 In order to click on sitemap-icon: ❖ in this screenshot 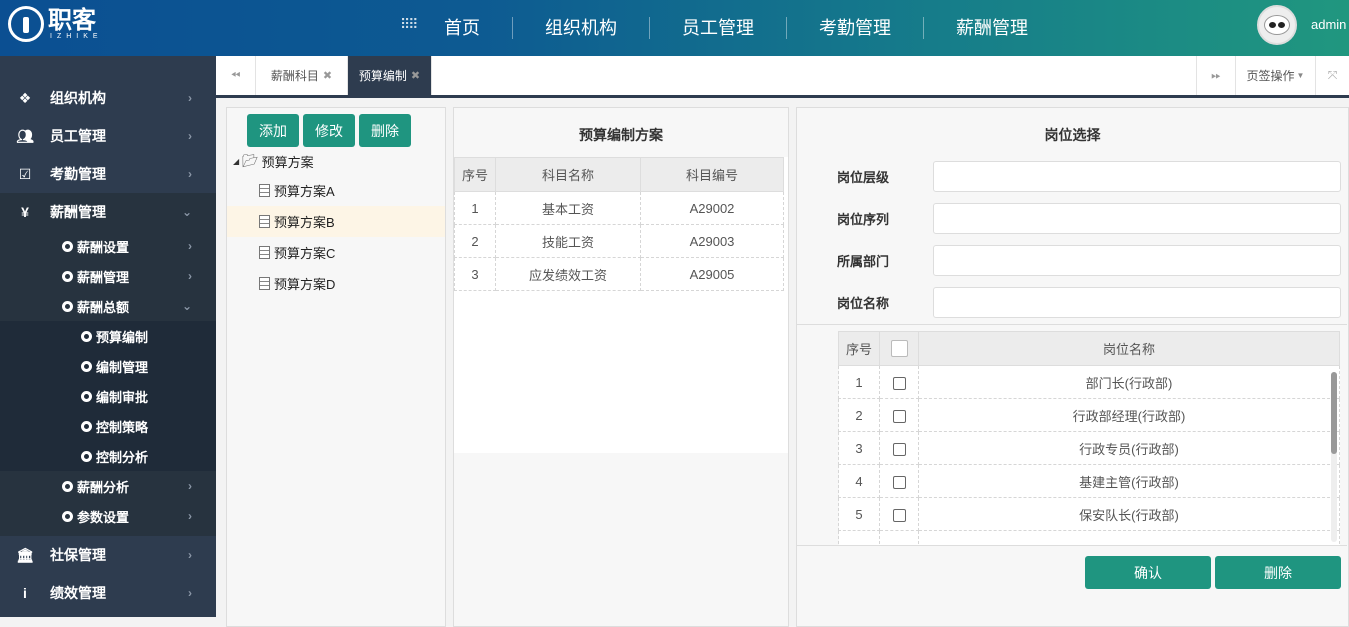, I will do `click(25, 97)`.